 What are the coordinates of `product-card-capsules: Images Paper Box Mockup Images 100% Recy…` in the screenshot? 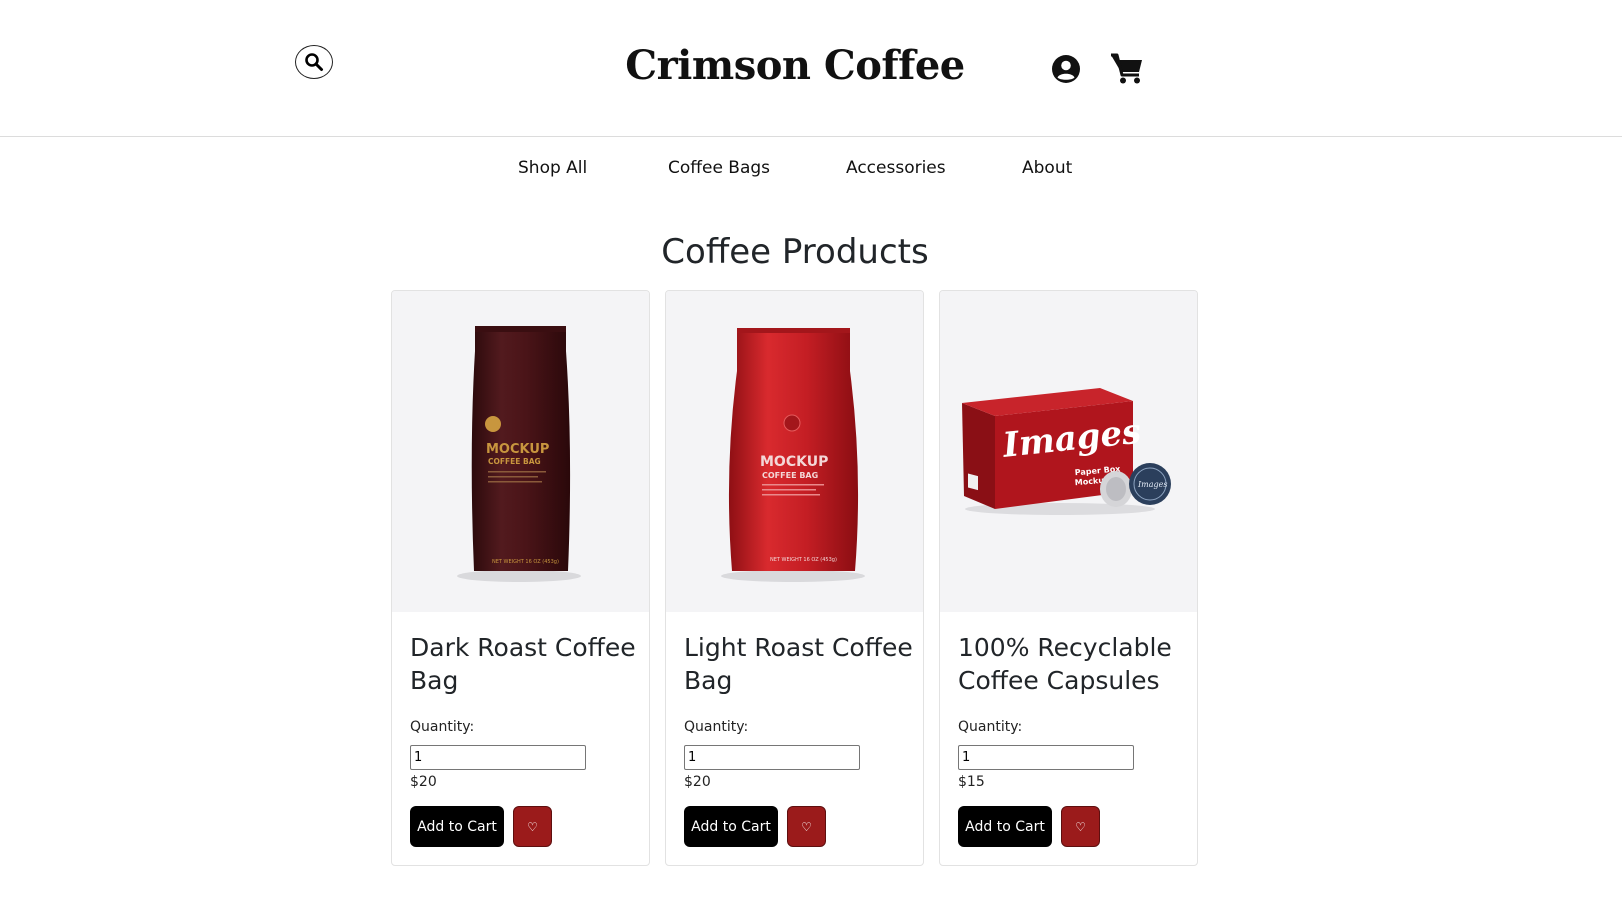 It's located at (1068, 578).